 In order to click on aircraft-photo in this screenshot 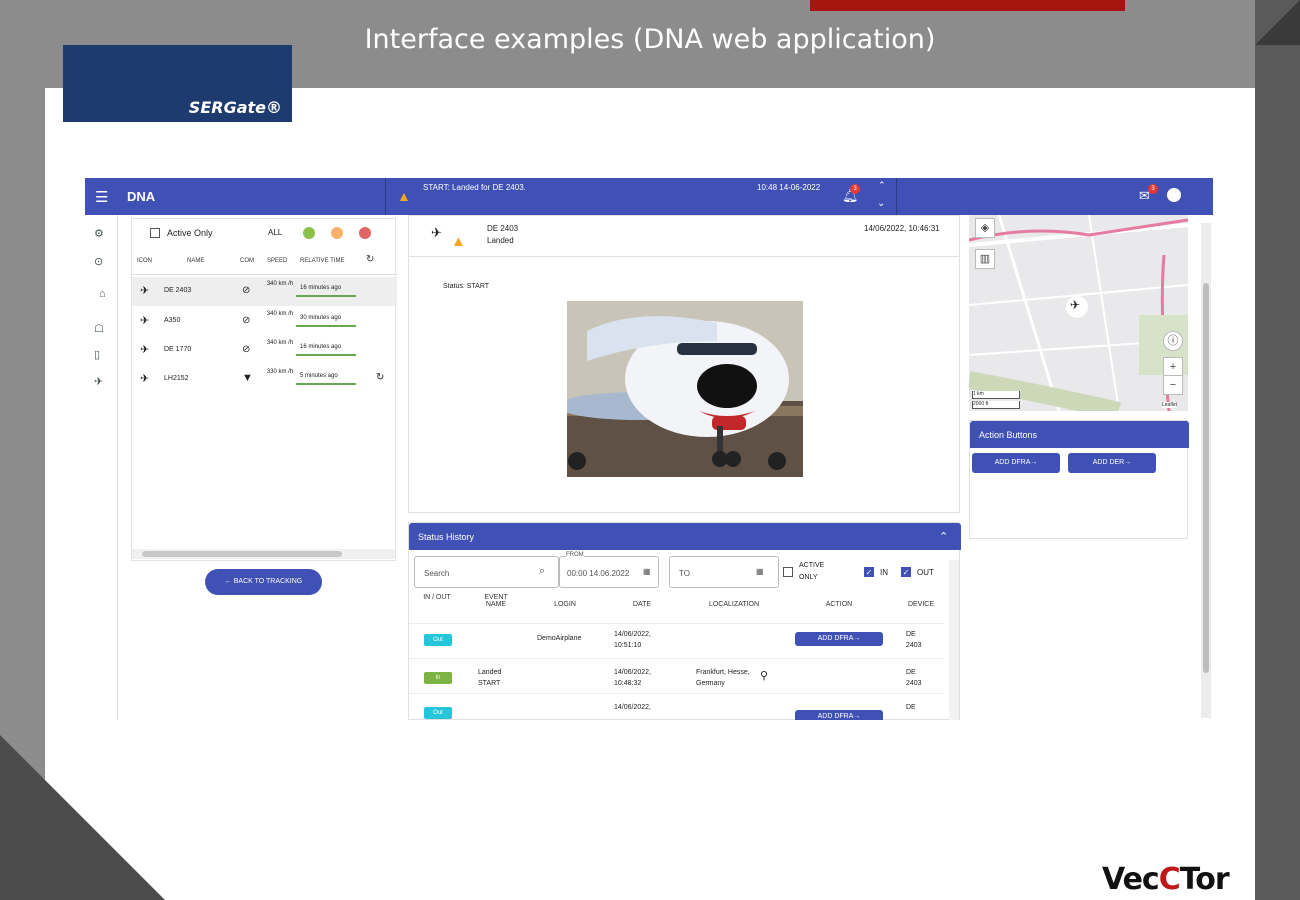, I will do `click(685, 389)`.